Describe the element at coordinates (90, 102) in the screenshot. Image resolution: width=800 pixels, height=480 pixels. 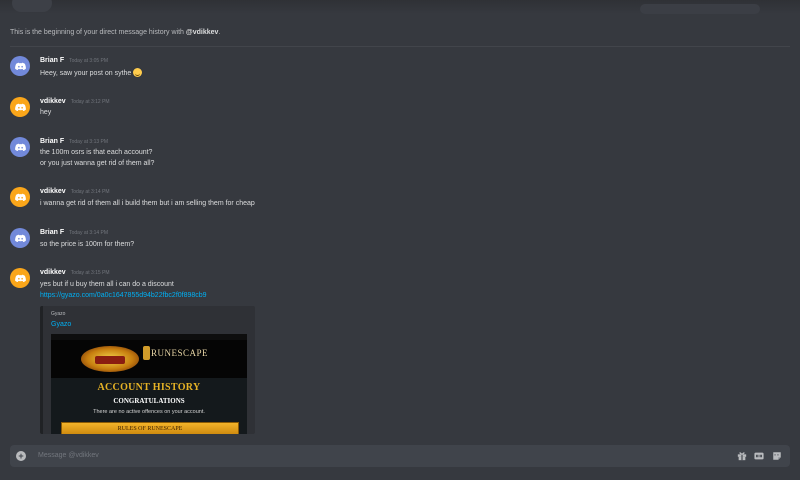
I see `timestamp: Today at 3:12 PM` at that location.